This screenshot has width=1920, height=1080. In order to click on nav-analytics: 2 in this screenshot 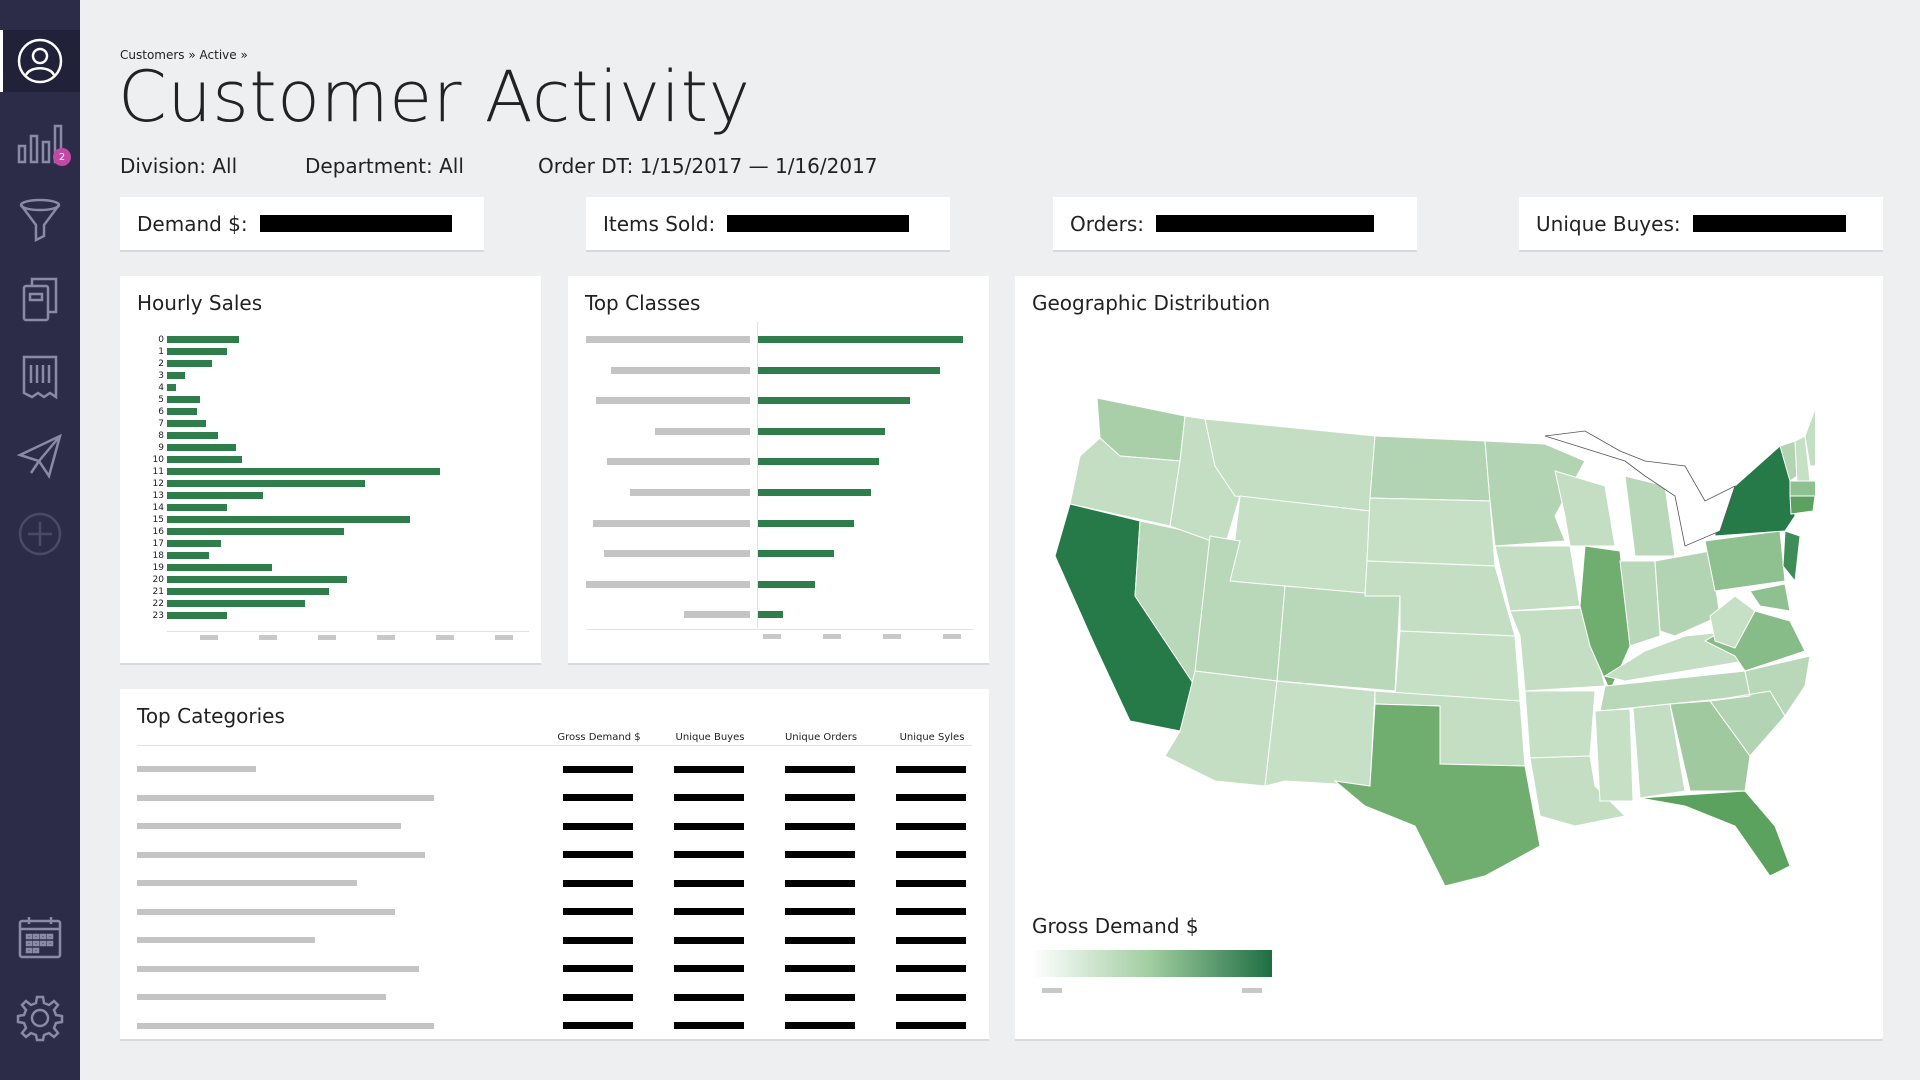, I will do `click(40, 144)`.